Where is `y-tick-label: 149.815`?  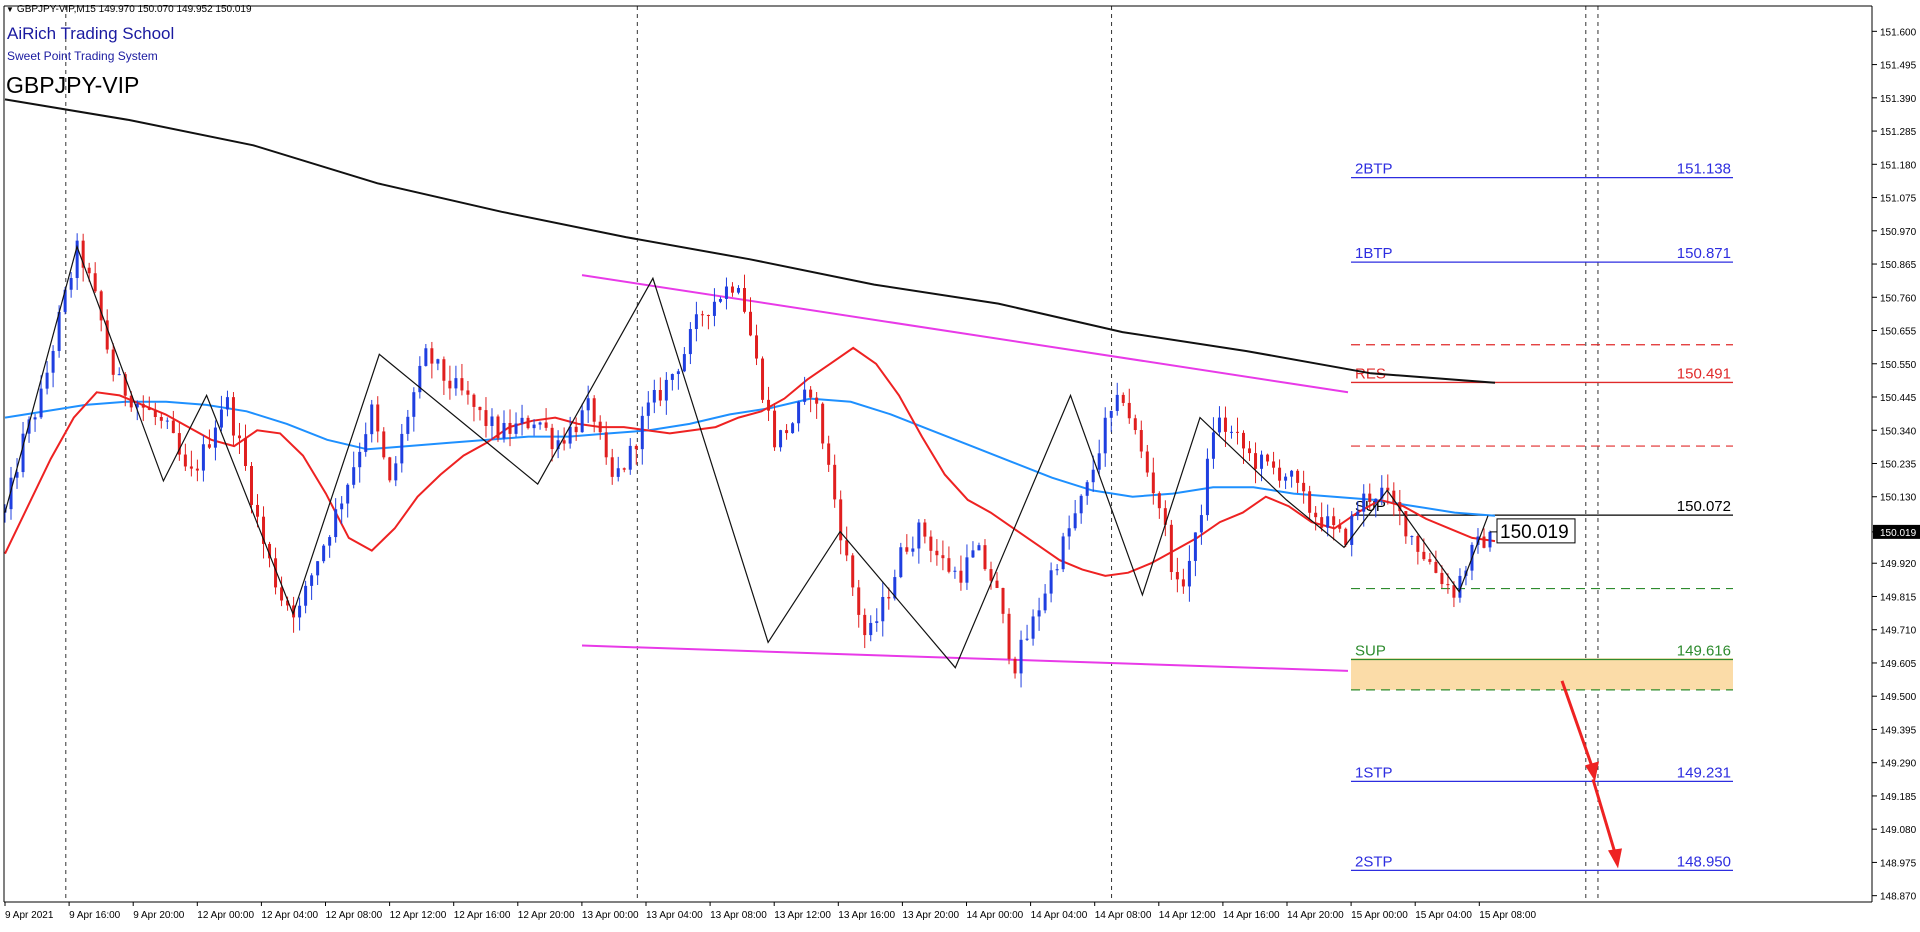 y-tick-label: 149.815 is located at coordinates (1898, 597).